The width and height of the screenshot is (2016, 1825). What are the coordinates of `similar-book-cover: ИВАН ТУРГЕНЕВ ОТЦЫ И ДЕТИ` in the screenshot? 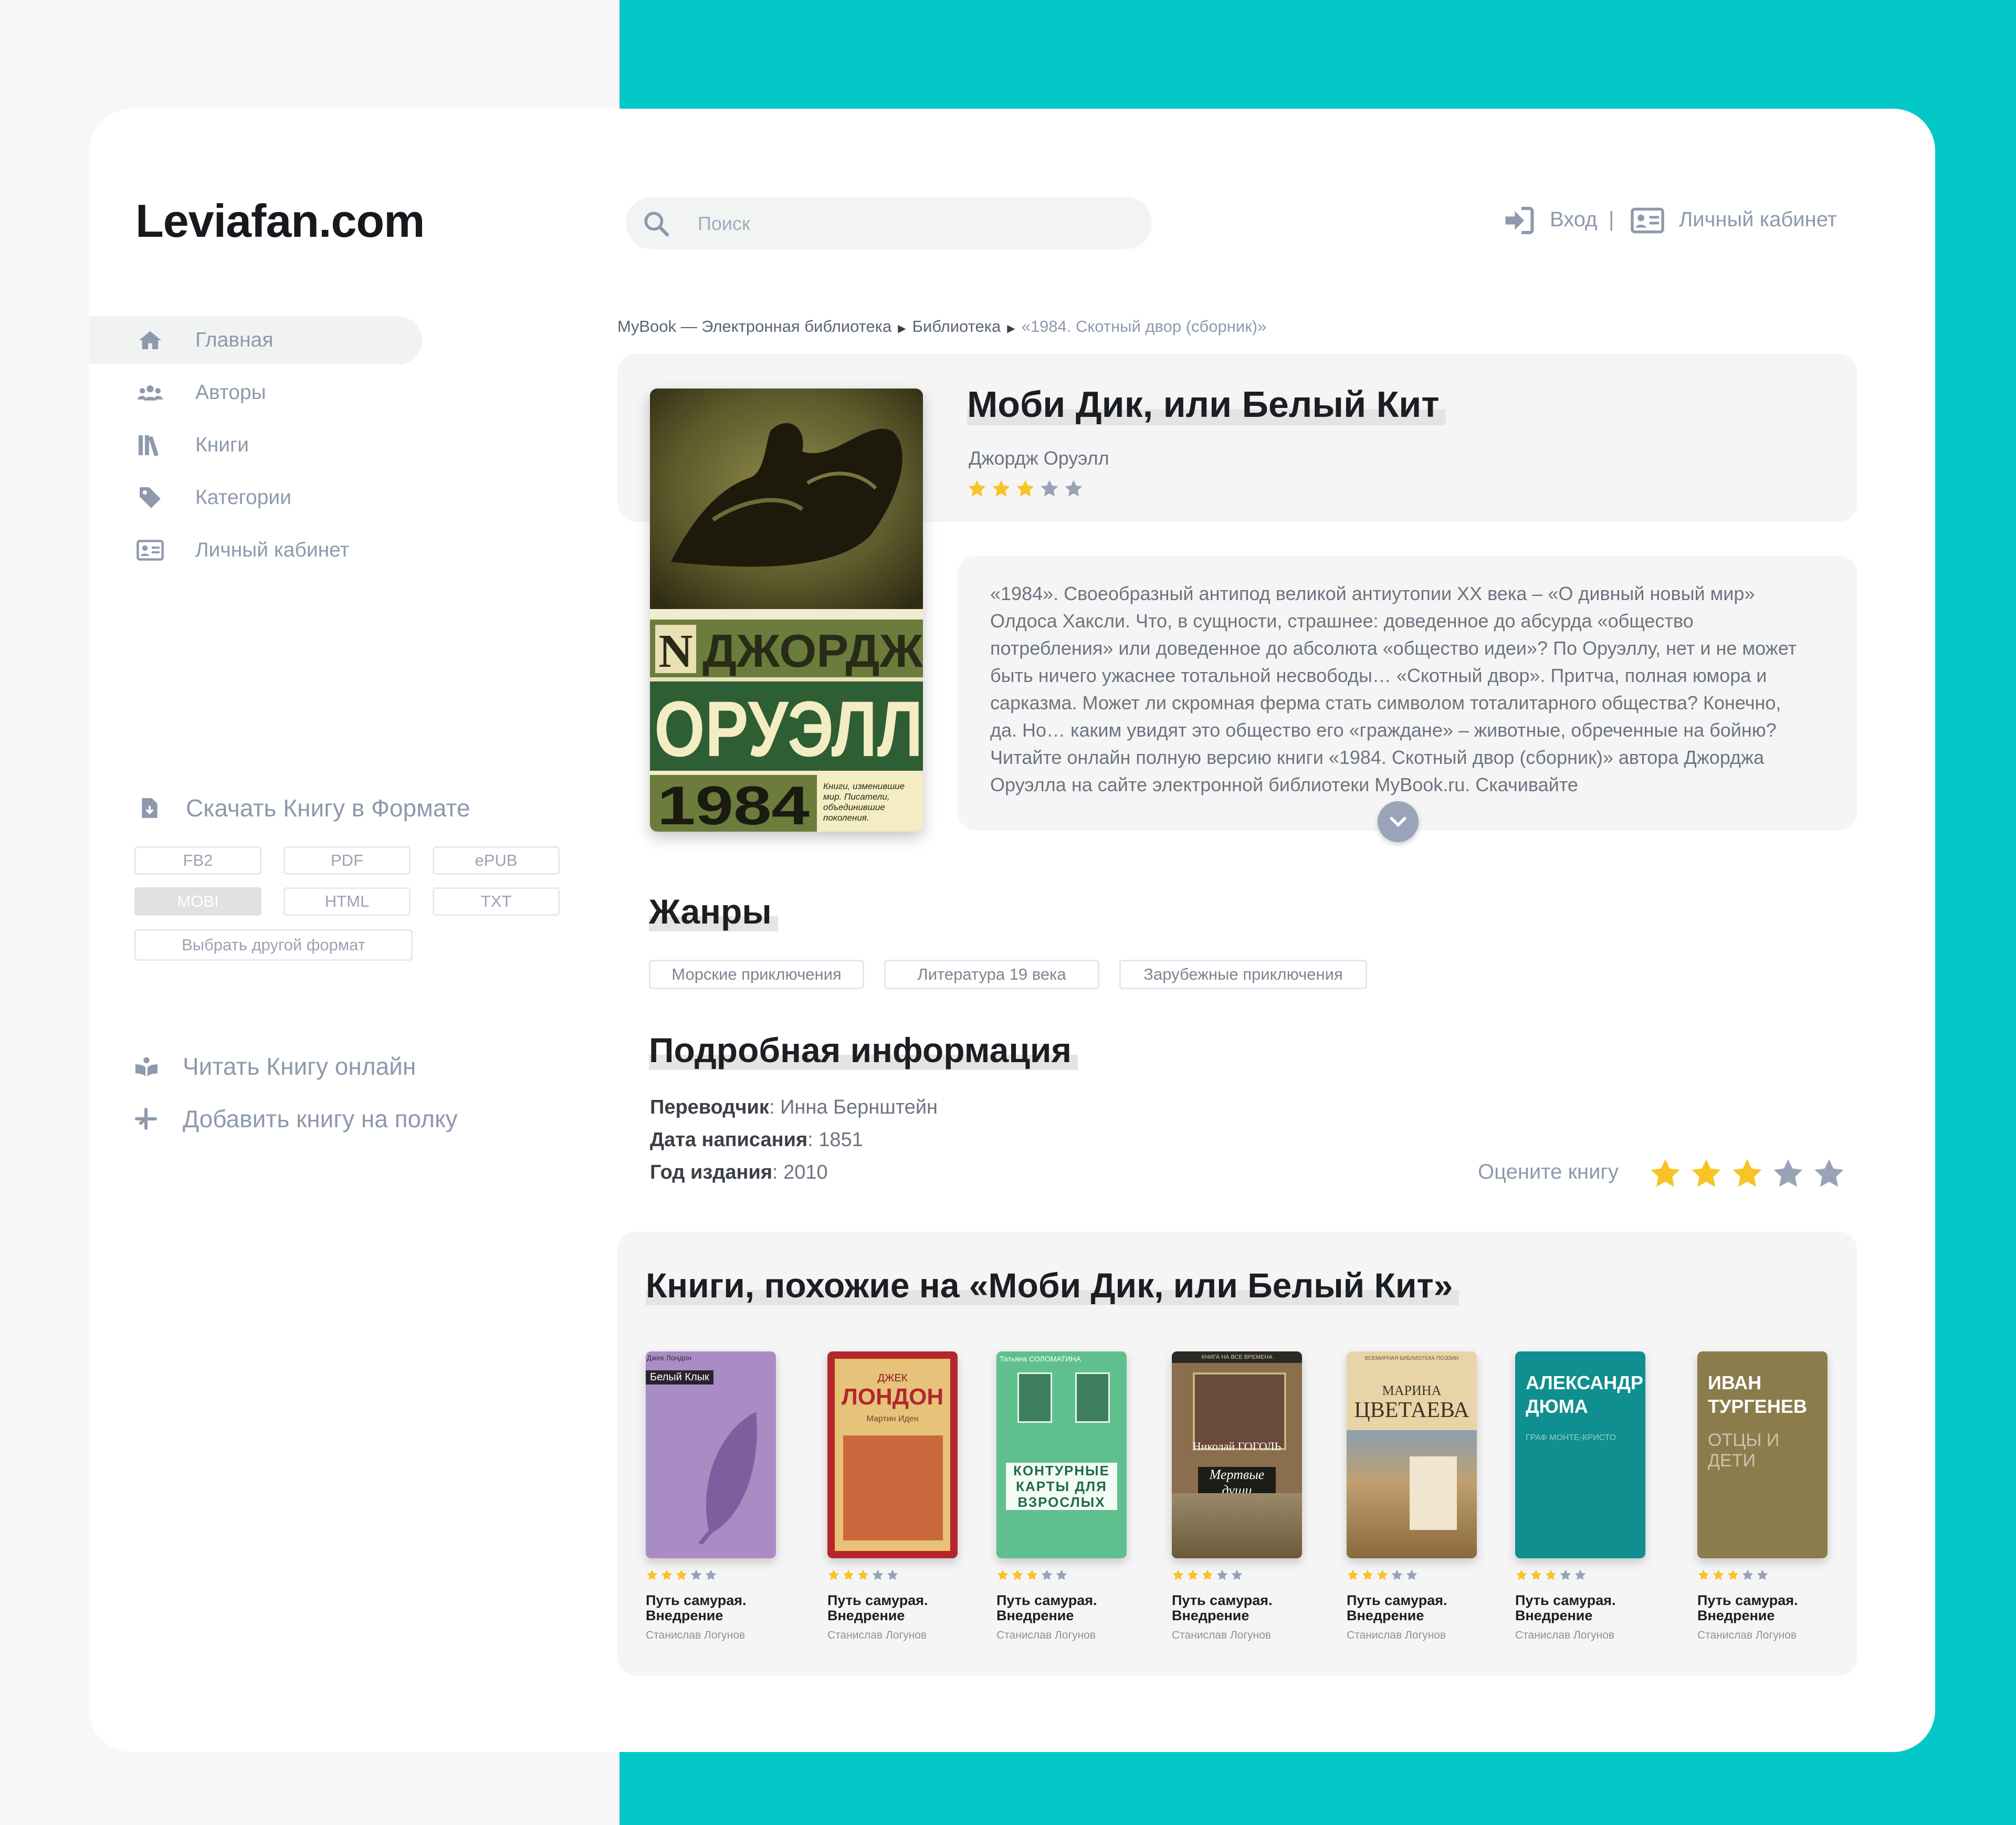 It's located at (1762, 1454).